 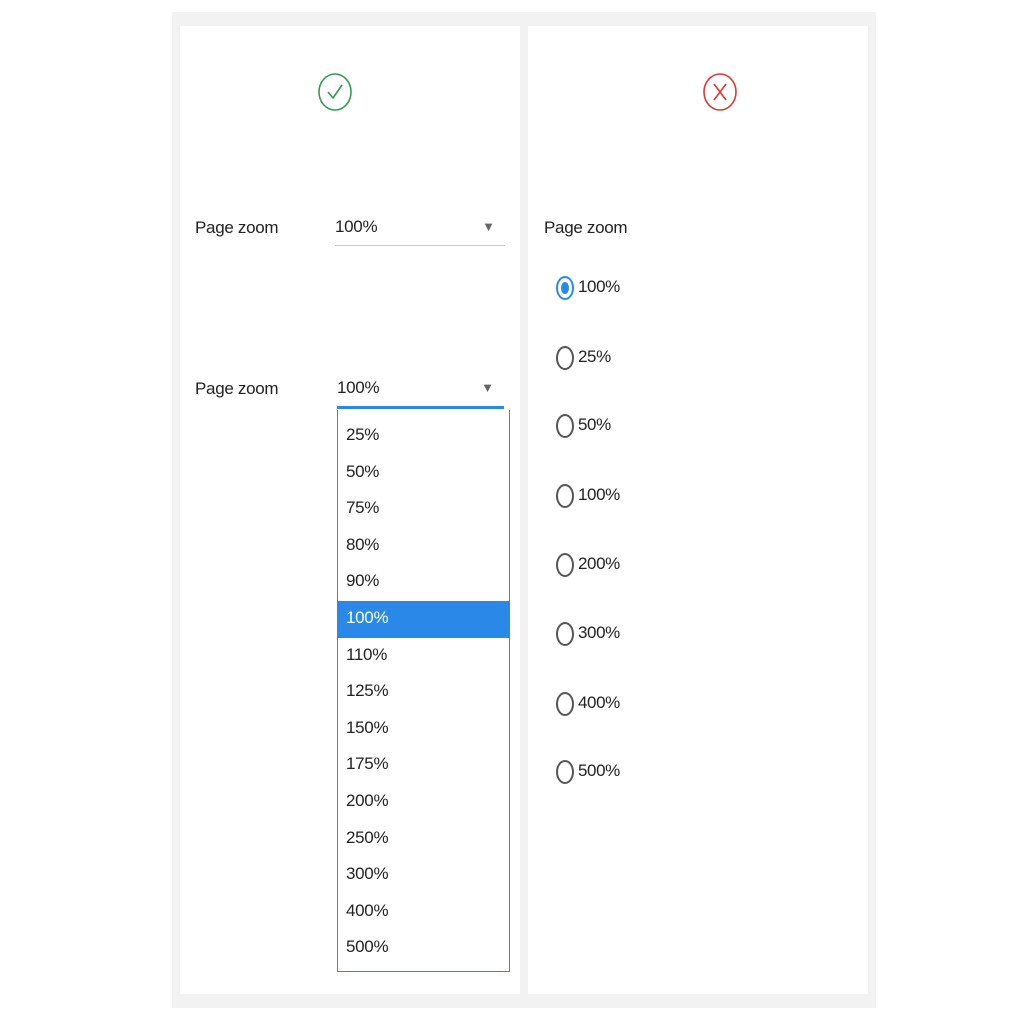 I want to click on zoom-option: 150%, so click(x=423, y=729).